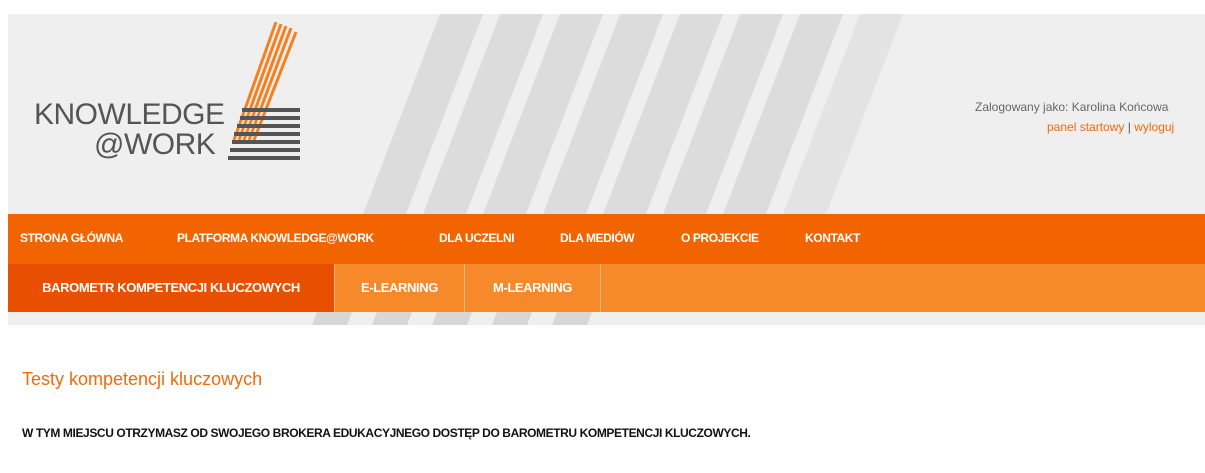  What do you see at coordinates (1085, 127) in the screenshot?
I see `dashboard-link: panel startowy` at bounding box center [1085, 127].